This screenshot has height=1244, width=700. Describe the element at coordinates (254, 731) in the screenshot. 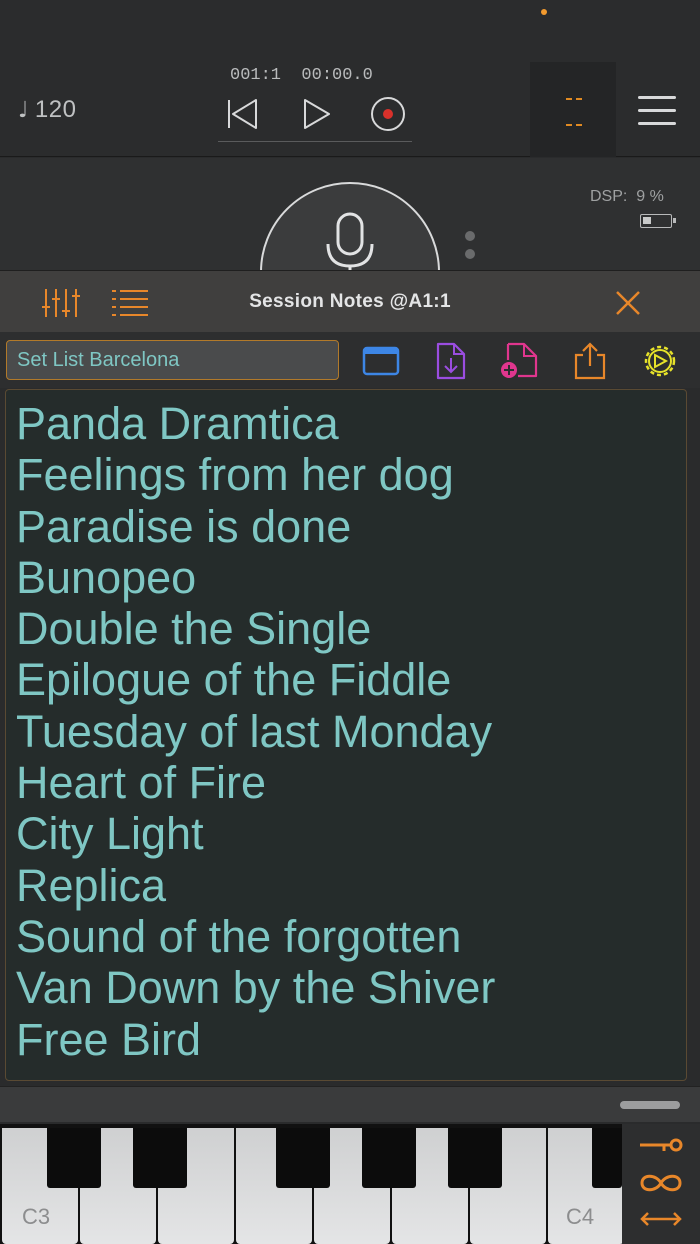

I see `note-line: Tuesday of last Monday` at that location.